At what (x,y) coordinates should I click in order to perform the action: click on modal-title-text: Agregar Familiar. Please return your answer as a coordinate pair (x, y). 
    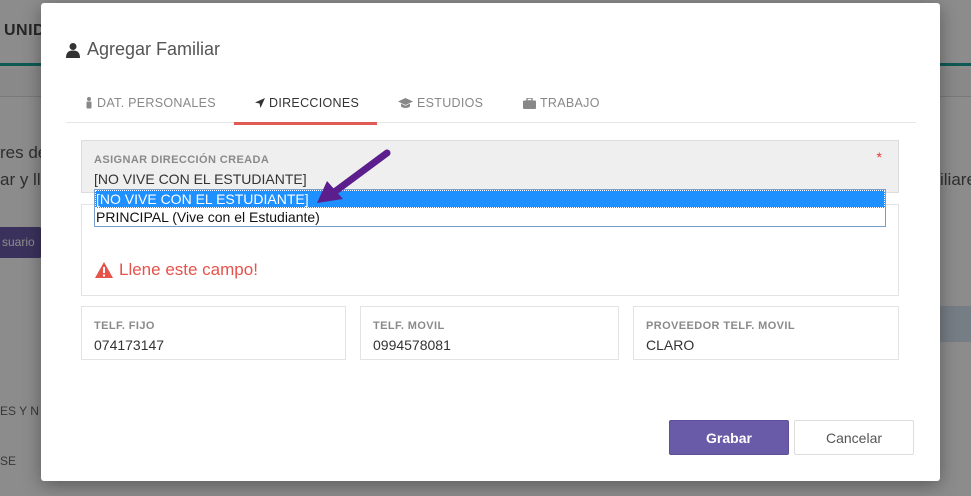
    Looking at the image, I should click on (154, 49).